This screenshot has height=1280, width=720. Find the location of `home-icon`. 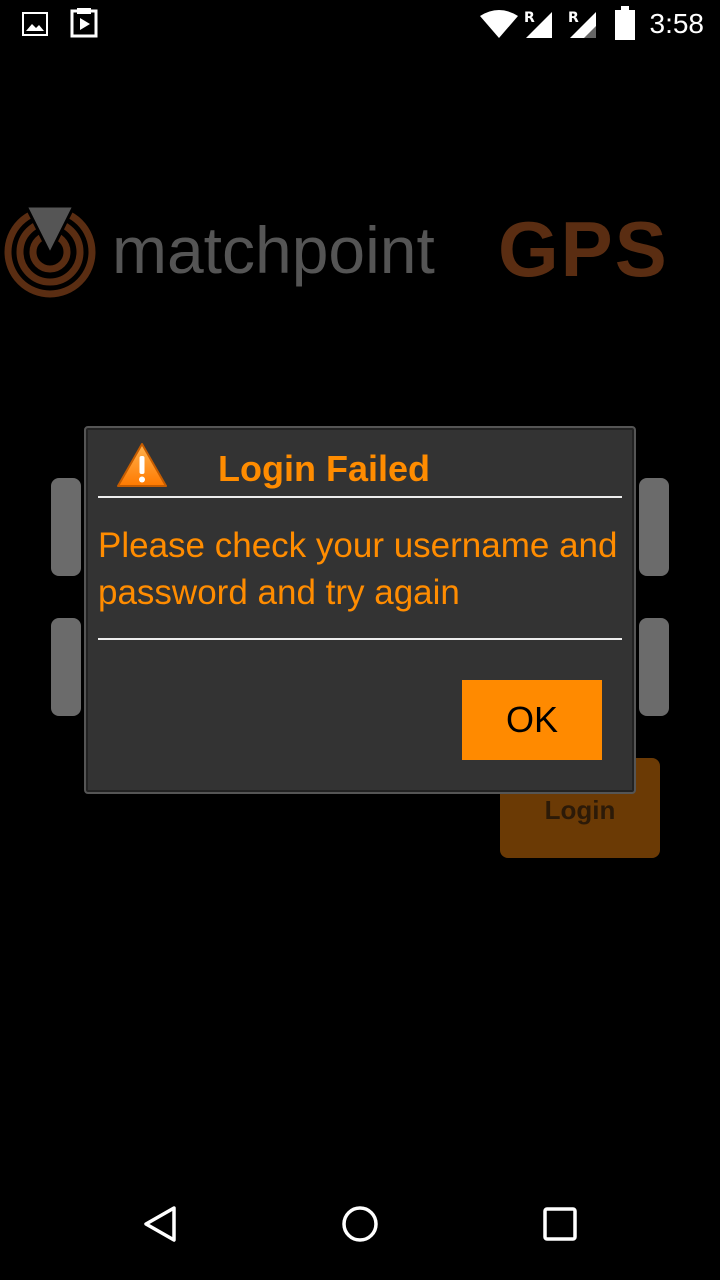

home-icon is located at coordinates (360, 1226).